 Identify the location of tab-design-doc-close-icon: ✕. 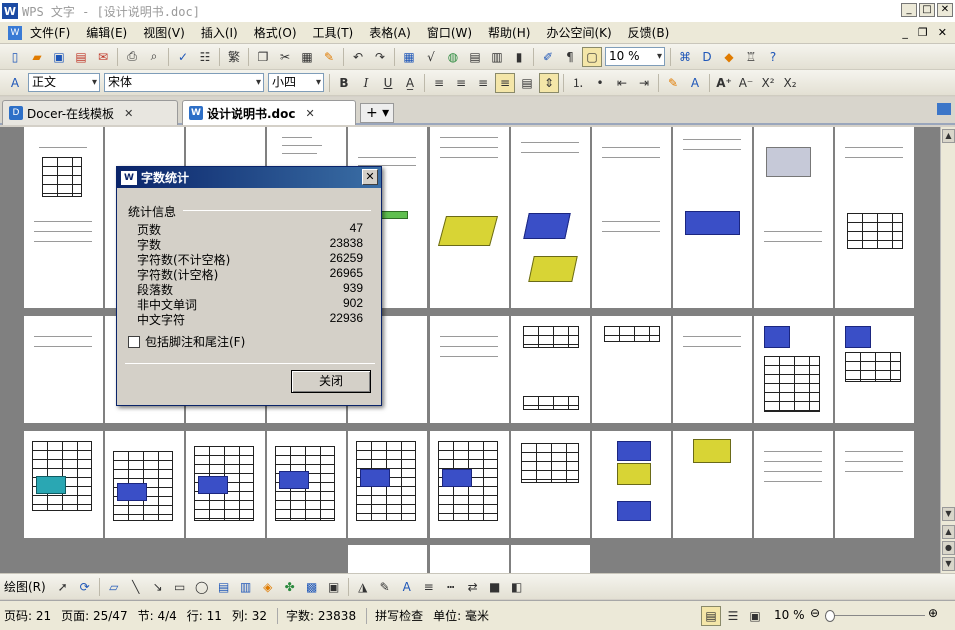
(310, 113).